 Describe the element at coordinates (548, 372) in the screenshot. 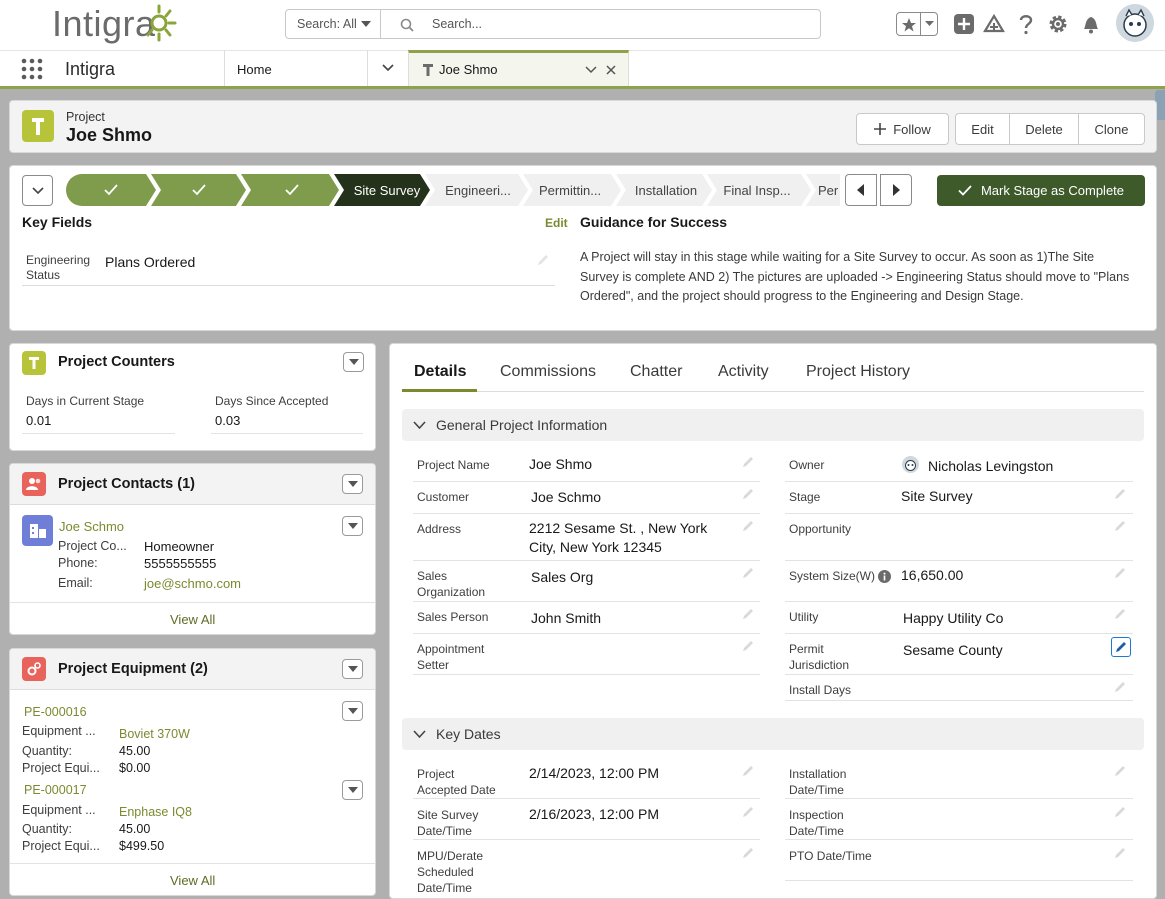

I see `tab-commissions: Commissions` at that location.